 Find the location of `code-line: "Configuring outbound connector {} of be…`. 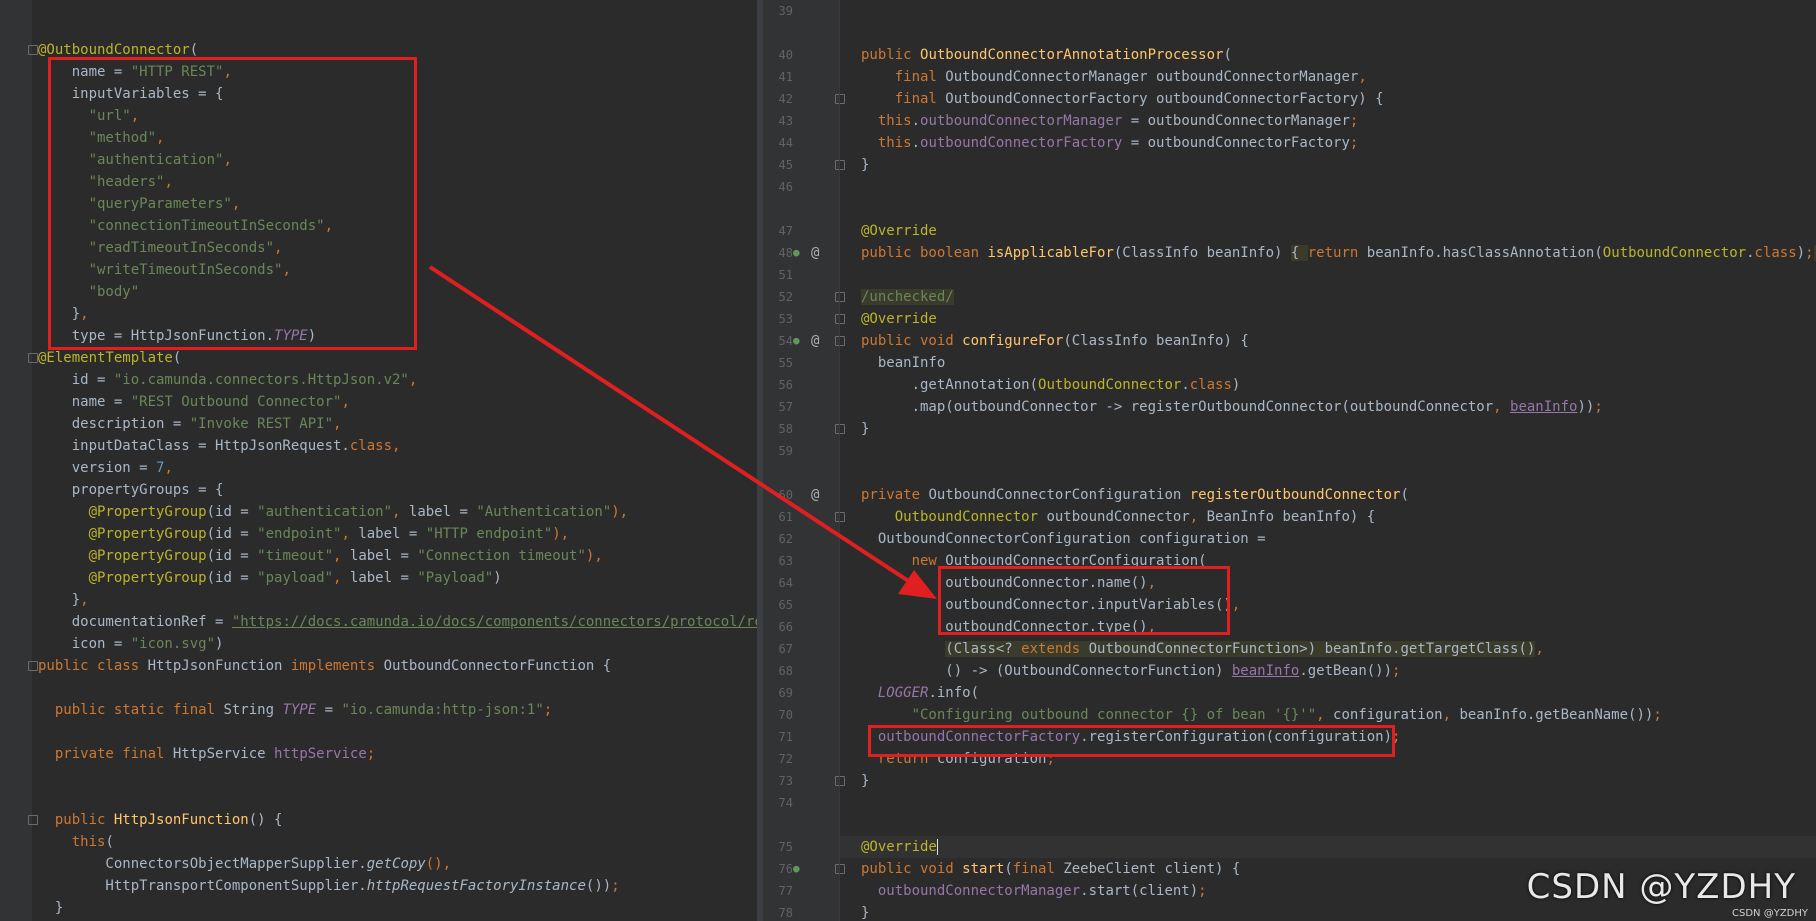

code-line: "Configuring outbound connector {} of be… is located at coordinates (1261, 715).